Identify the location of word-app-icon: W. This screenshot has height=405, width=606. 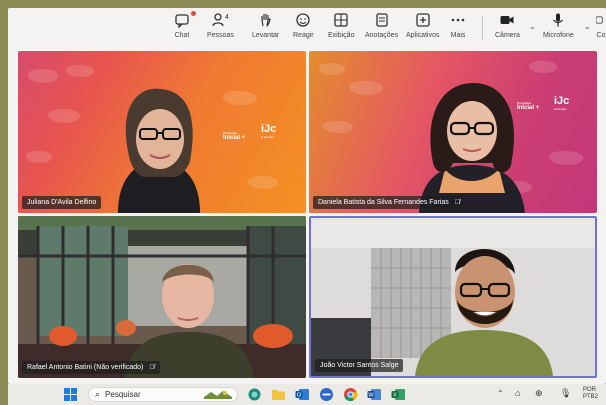
(374, 394).